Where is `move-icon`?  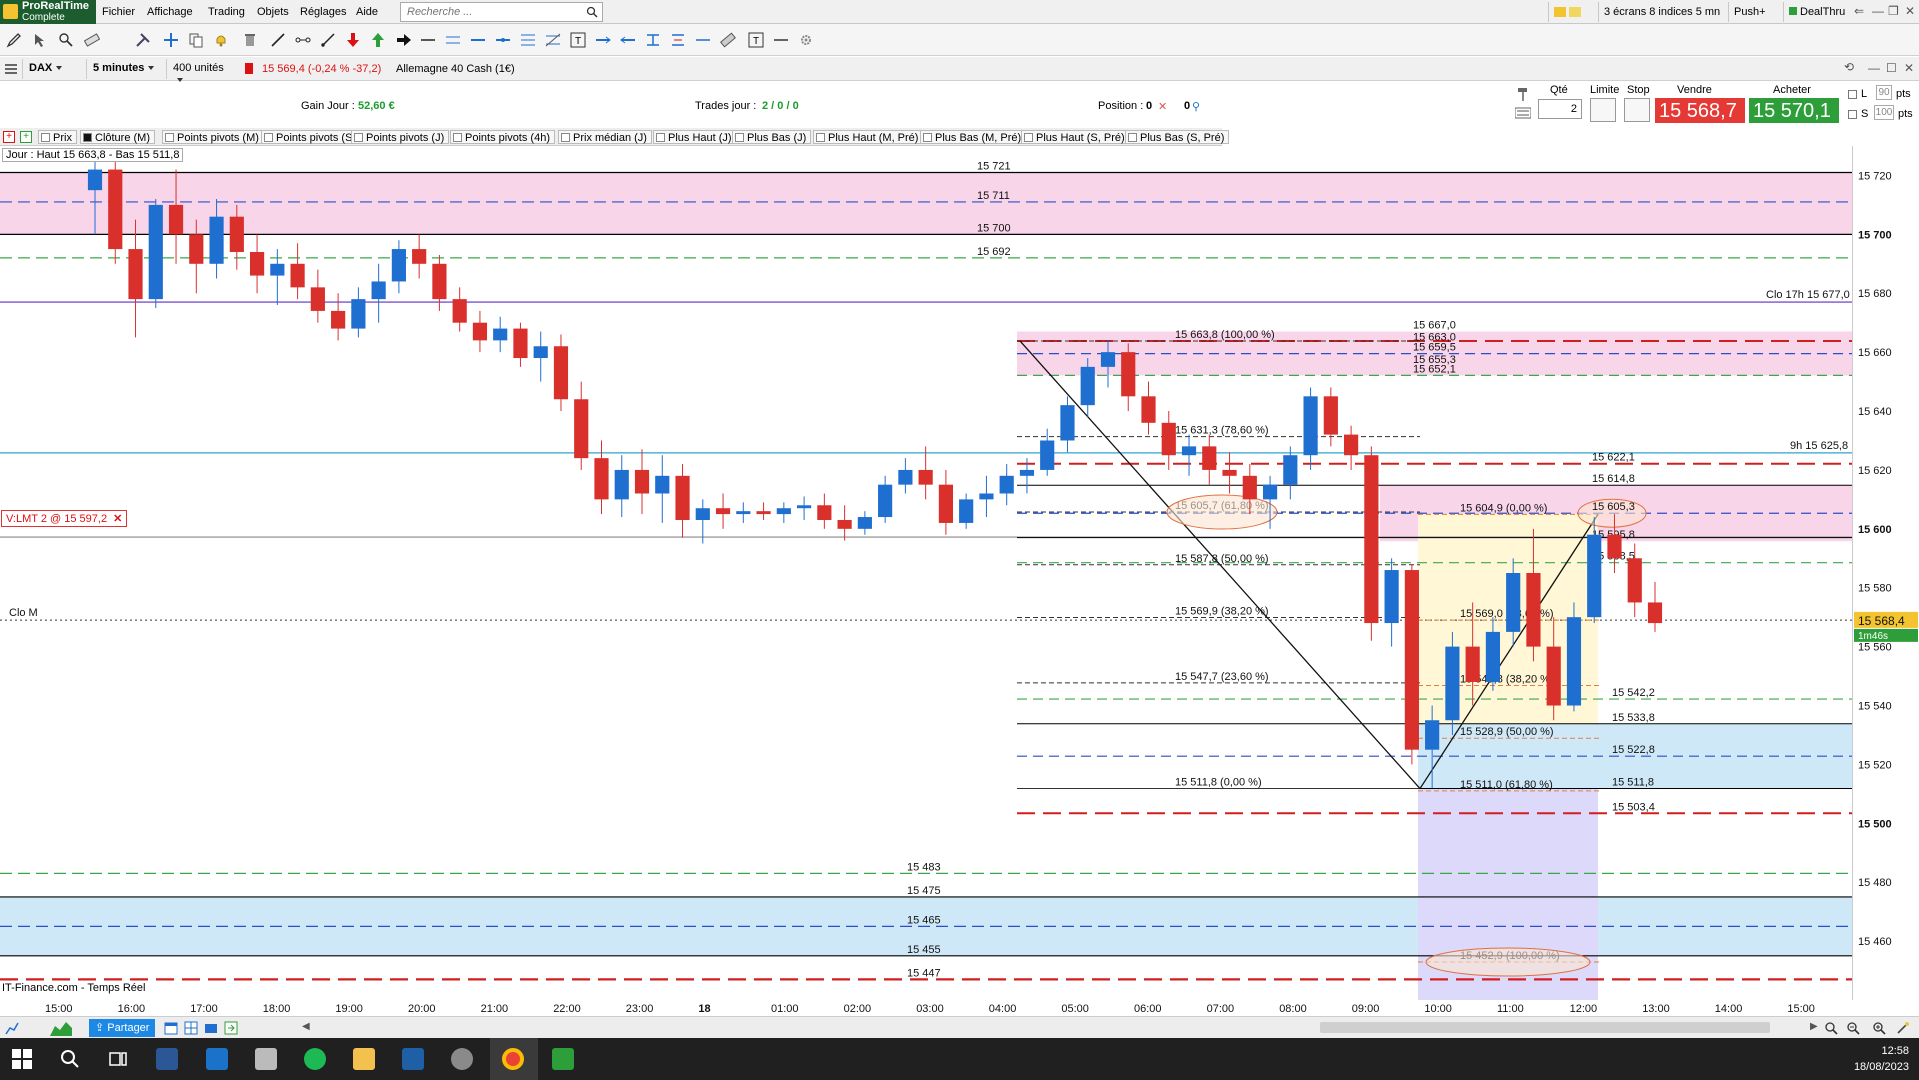 move-icon is located at coordinates (171, 40).